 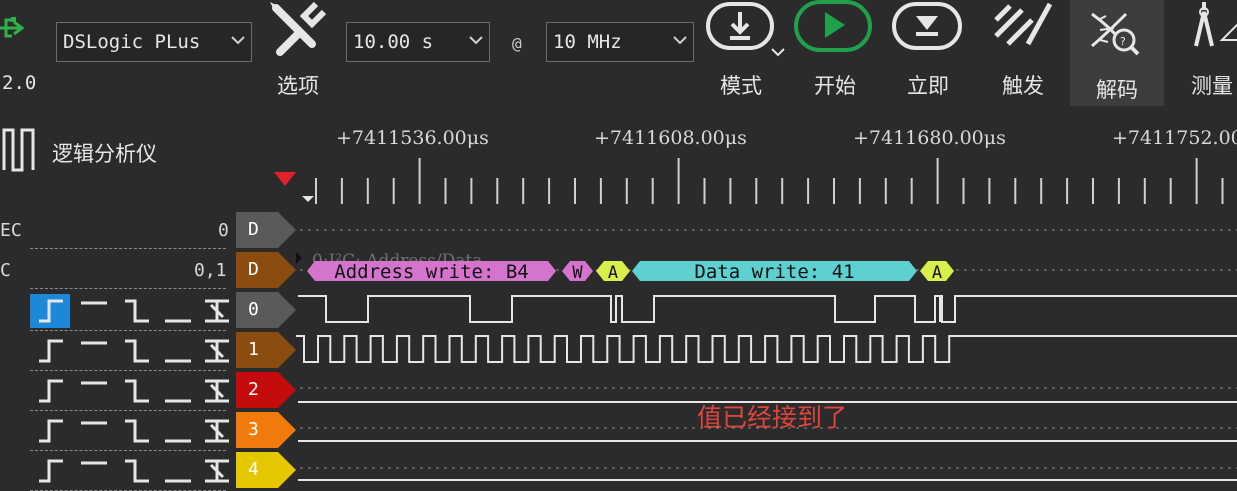 I want to click on channel0-waveform, so click(x=767, y=309).